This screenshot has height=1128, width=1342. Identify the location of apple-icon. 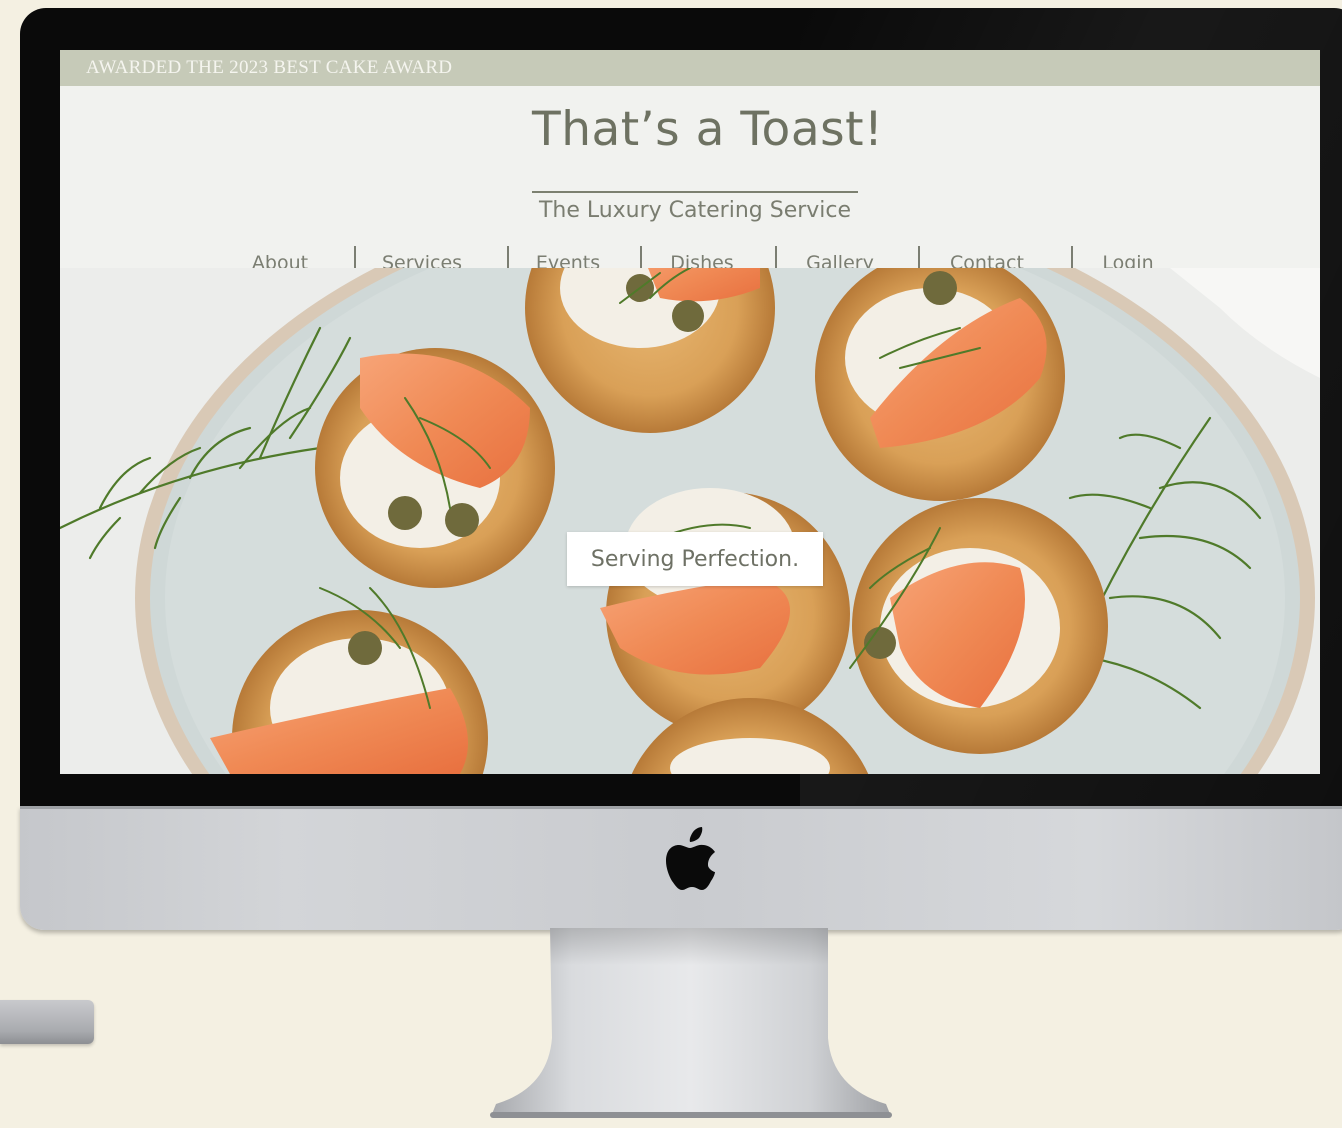
(690, 858).